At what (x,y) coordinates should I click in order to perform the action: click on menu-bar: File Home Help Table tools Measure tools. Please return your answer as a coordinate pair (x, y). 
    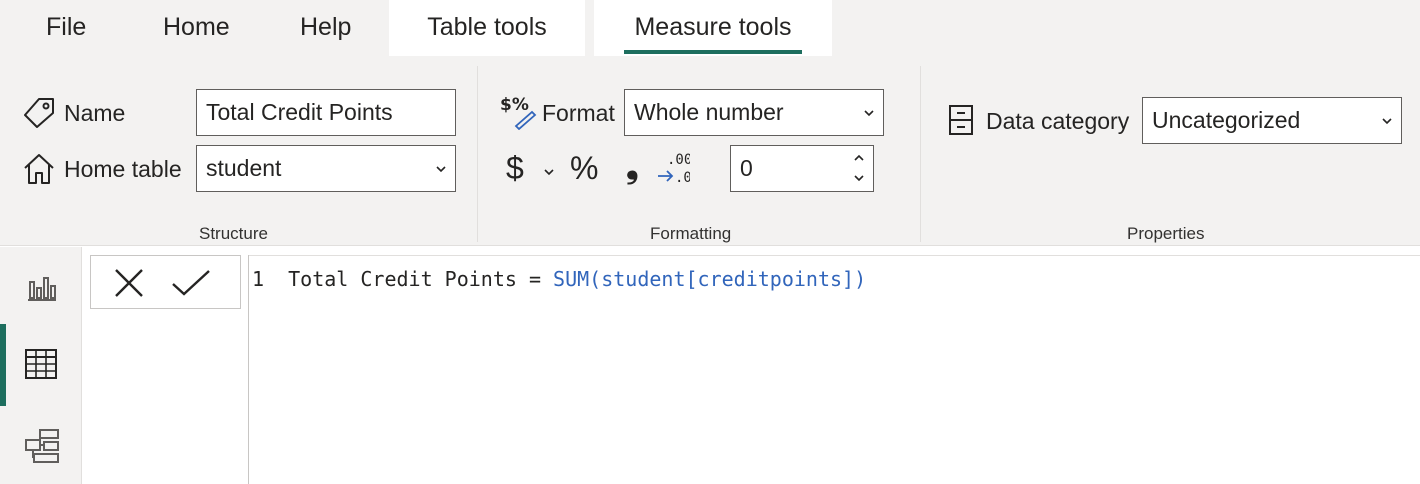
    Looking at the image, I should click on (710, 28).